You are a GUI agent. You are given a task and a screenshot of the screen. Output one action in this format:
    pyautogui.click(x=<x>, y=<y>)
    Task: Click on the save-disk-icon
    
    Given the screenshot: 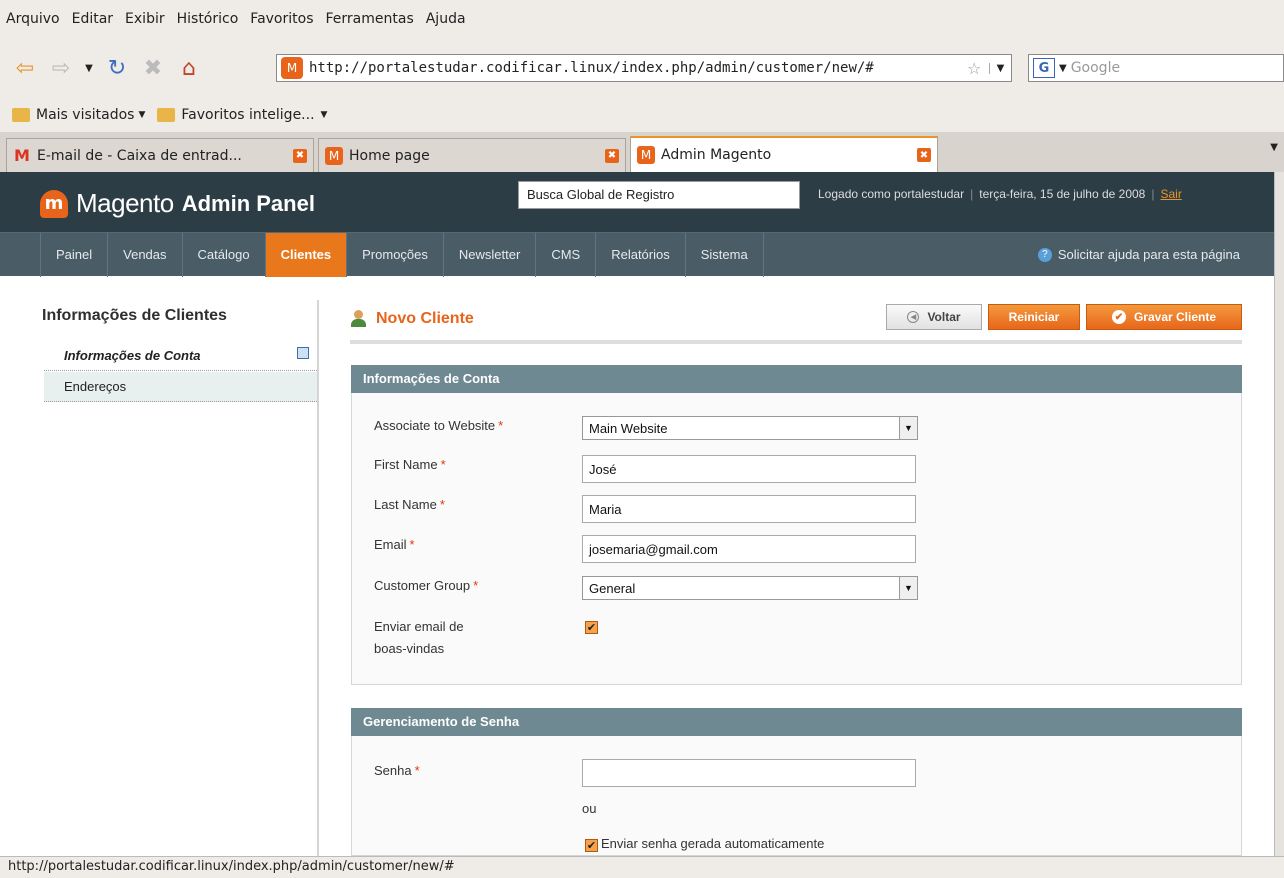 What is the action you would take?
    pyautogui.click(x=303, y=353)
    